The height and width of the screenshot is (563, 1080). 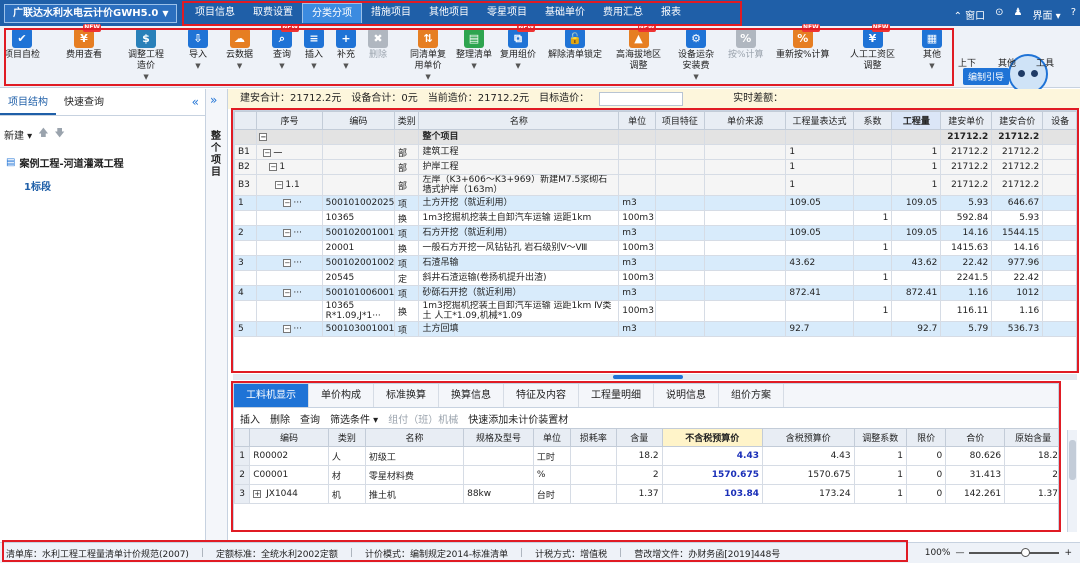 I want to click on new-button: 新建 ▾, so click(x=18, y=134).